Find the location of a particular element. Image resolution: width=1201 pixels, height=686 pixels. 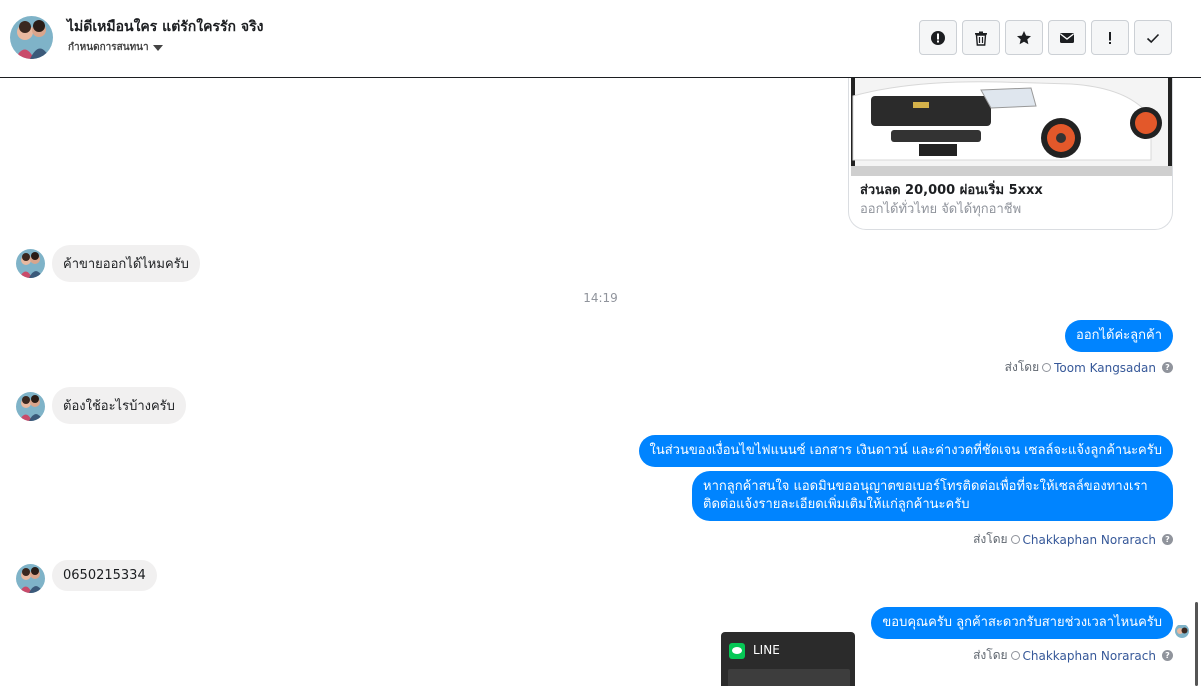

sent-by-info: ส่งโดย Toom Kangsadan ? is located at coordinates (1089, 367).